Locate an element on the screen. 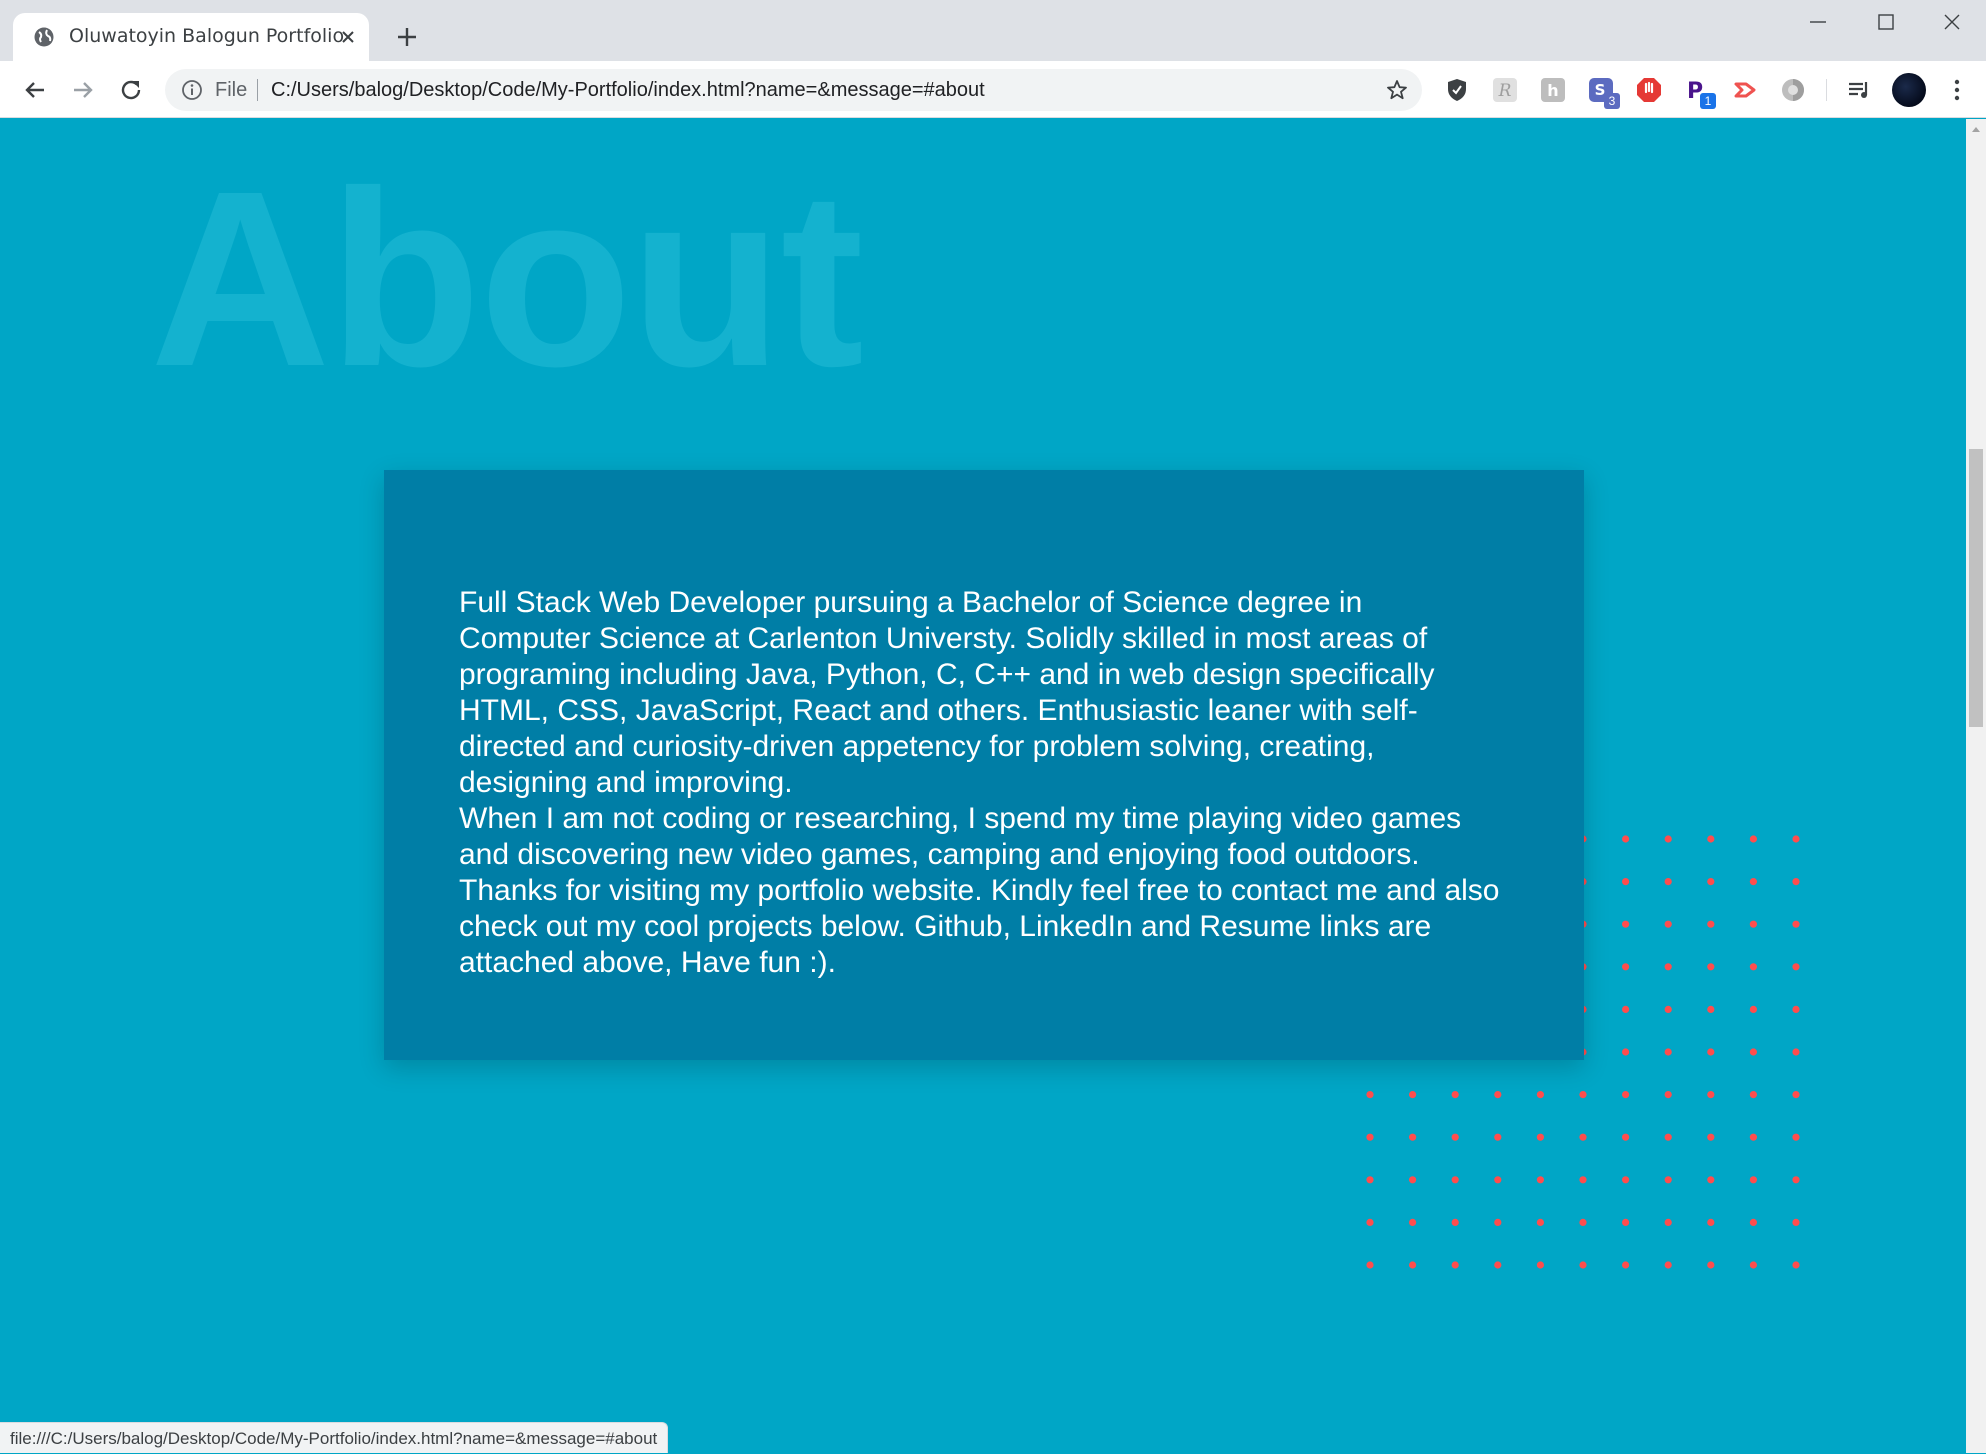 The height and width of the screenshot is (1454, 1986). new-tab-icon is located at coordinates (407, 37).